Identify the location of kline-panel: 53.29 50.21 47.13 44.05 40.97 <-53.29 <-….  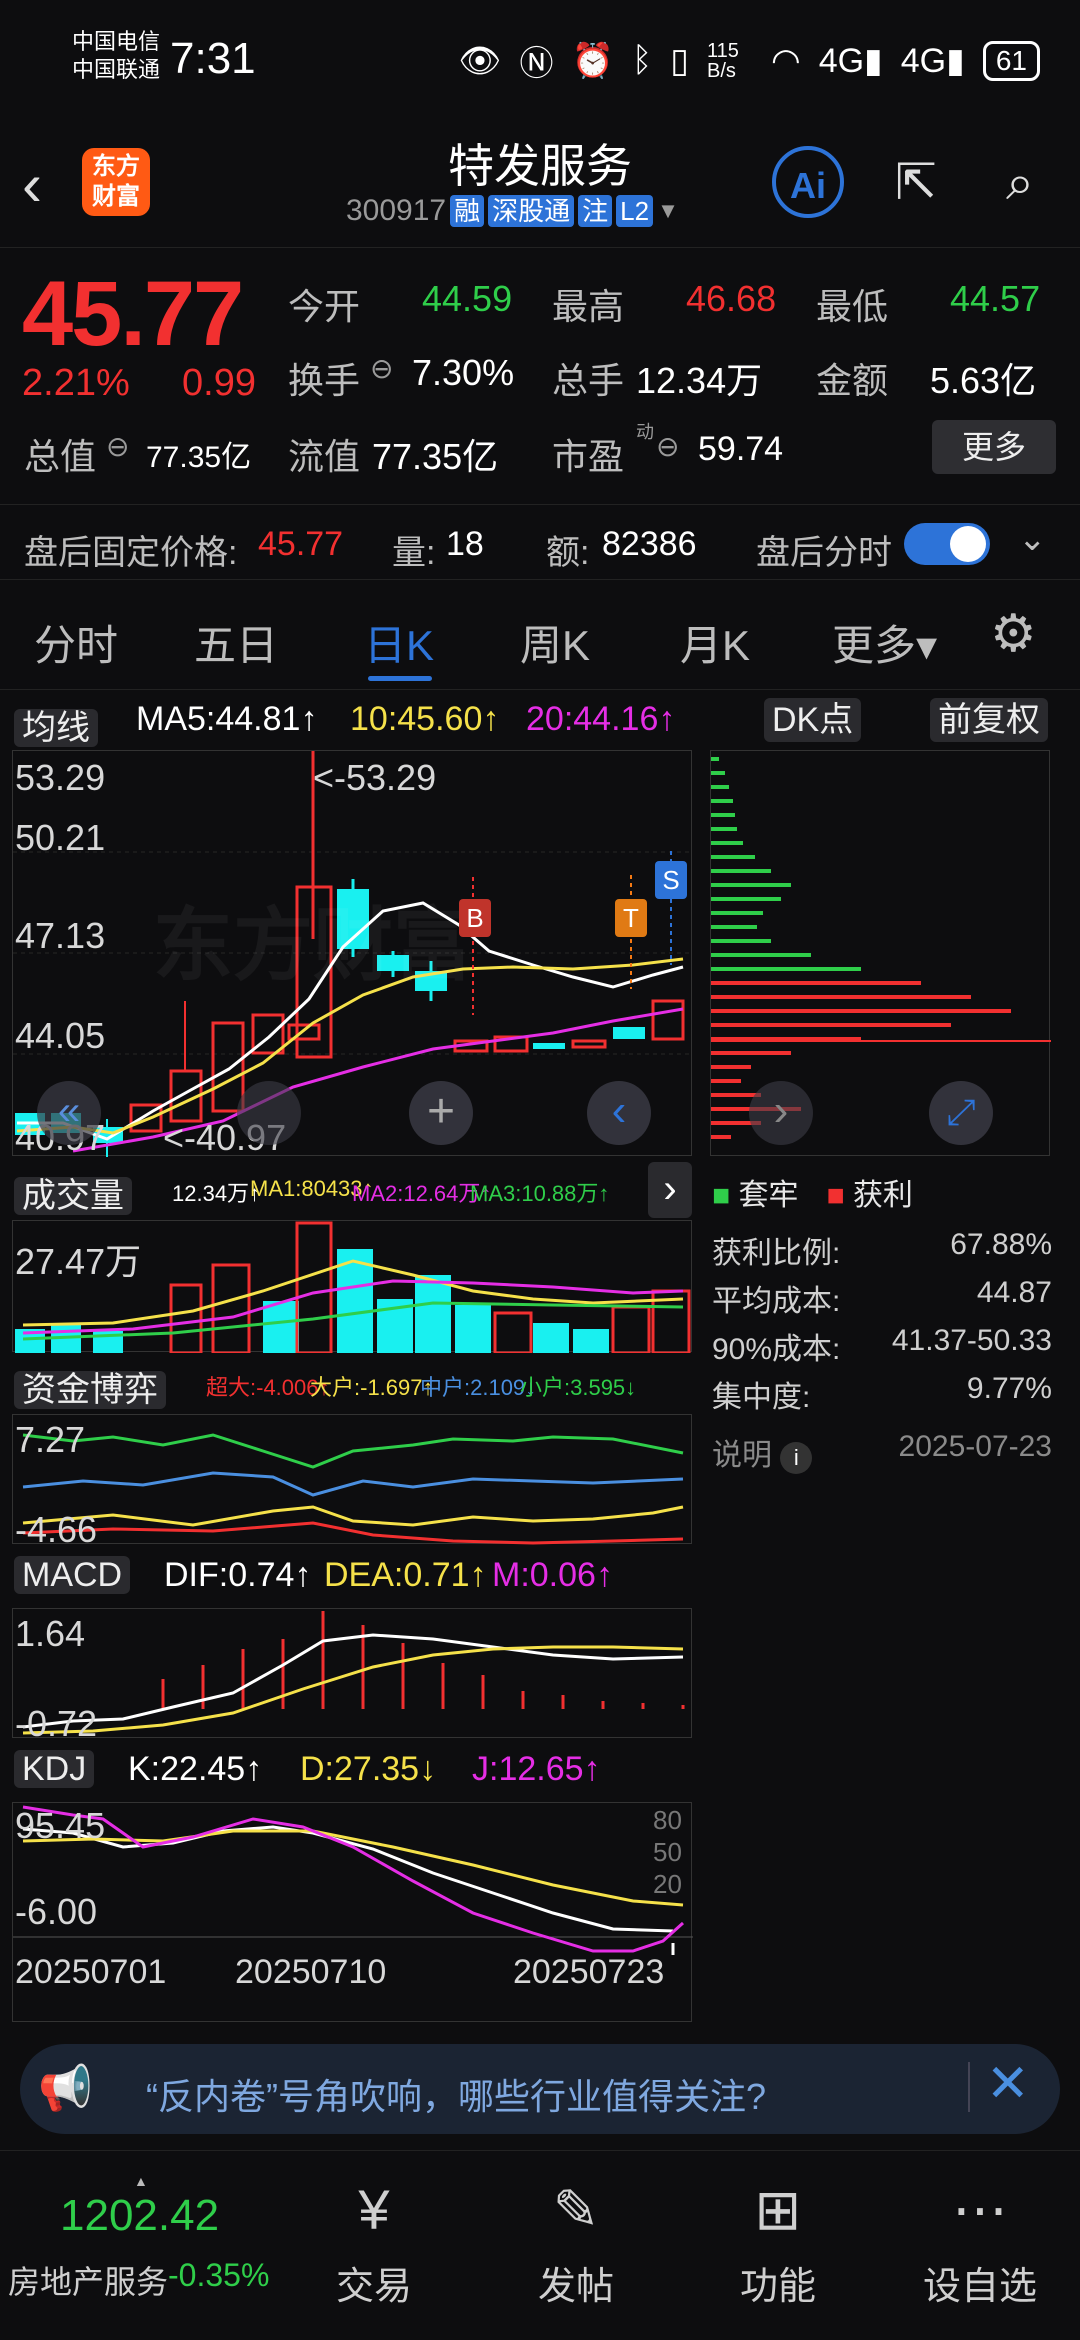
(352, 954).